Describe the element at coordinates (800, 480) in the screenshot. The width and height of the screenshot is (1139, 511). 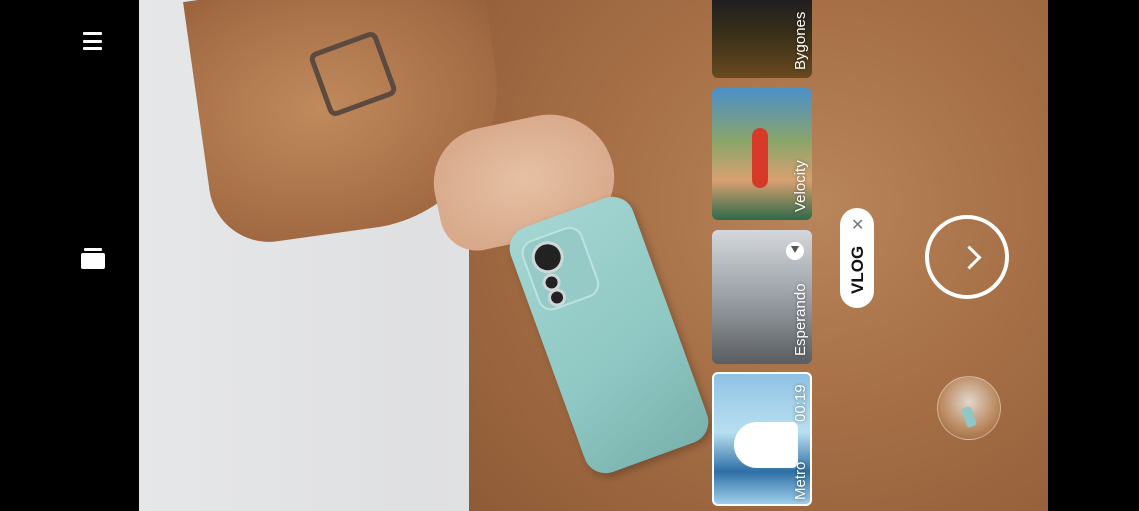
I see `template-label: Metro` at that location.